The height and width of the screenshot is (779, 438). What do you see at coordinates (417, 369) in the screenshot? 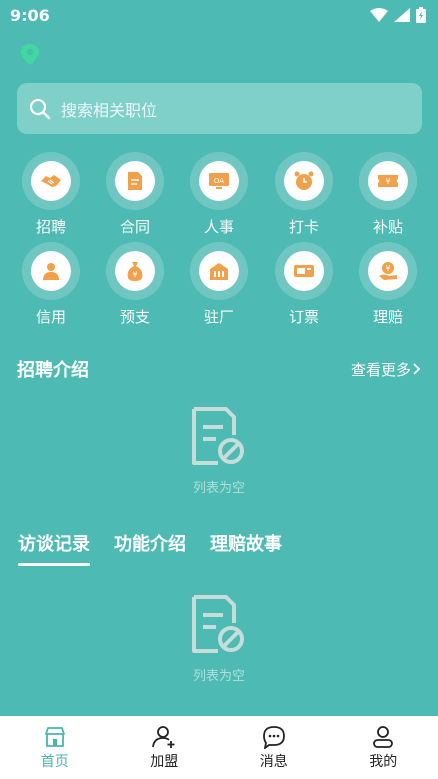
I see `chevron-right-icon` at bounding box center [417, 369].